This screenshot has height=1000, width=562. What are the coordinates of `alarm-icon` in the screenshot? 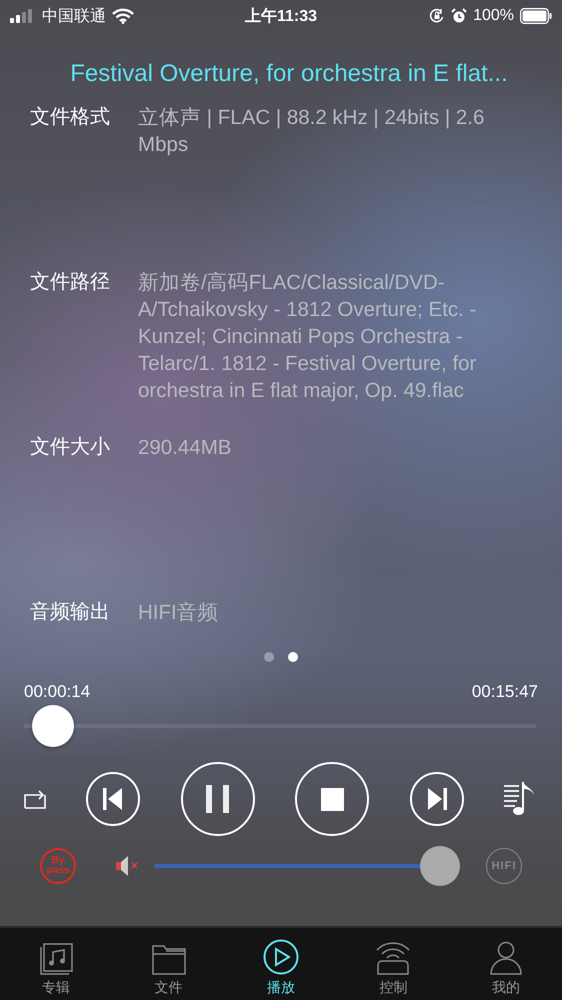 It's located at (459, 16).